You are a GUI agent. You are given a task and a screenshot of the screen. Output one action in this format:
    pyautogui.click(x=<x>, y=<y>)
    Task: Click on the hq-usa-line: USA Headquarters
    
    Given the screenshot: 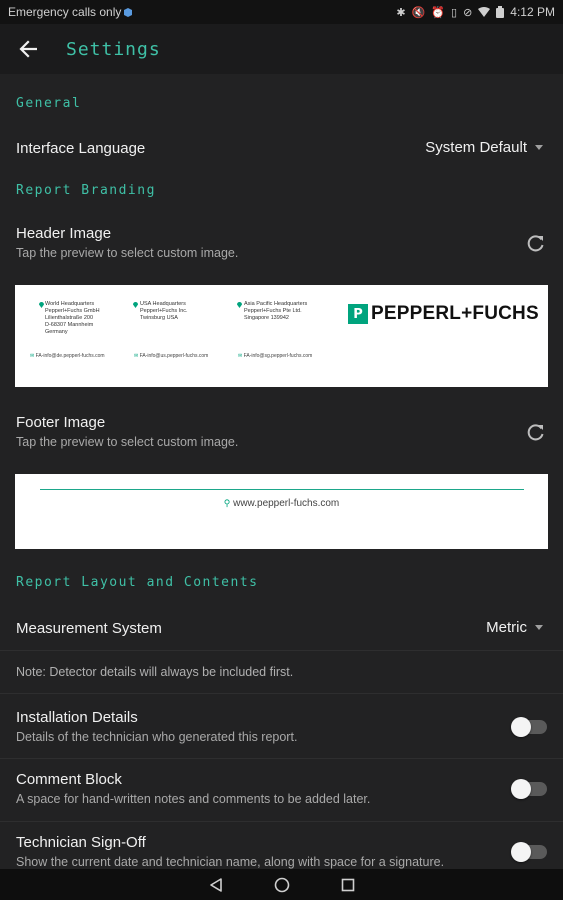 What is the action you would take?
    pyautogui.click(x=163, y=304)
    